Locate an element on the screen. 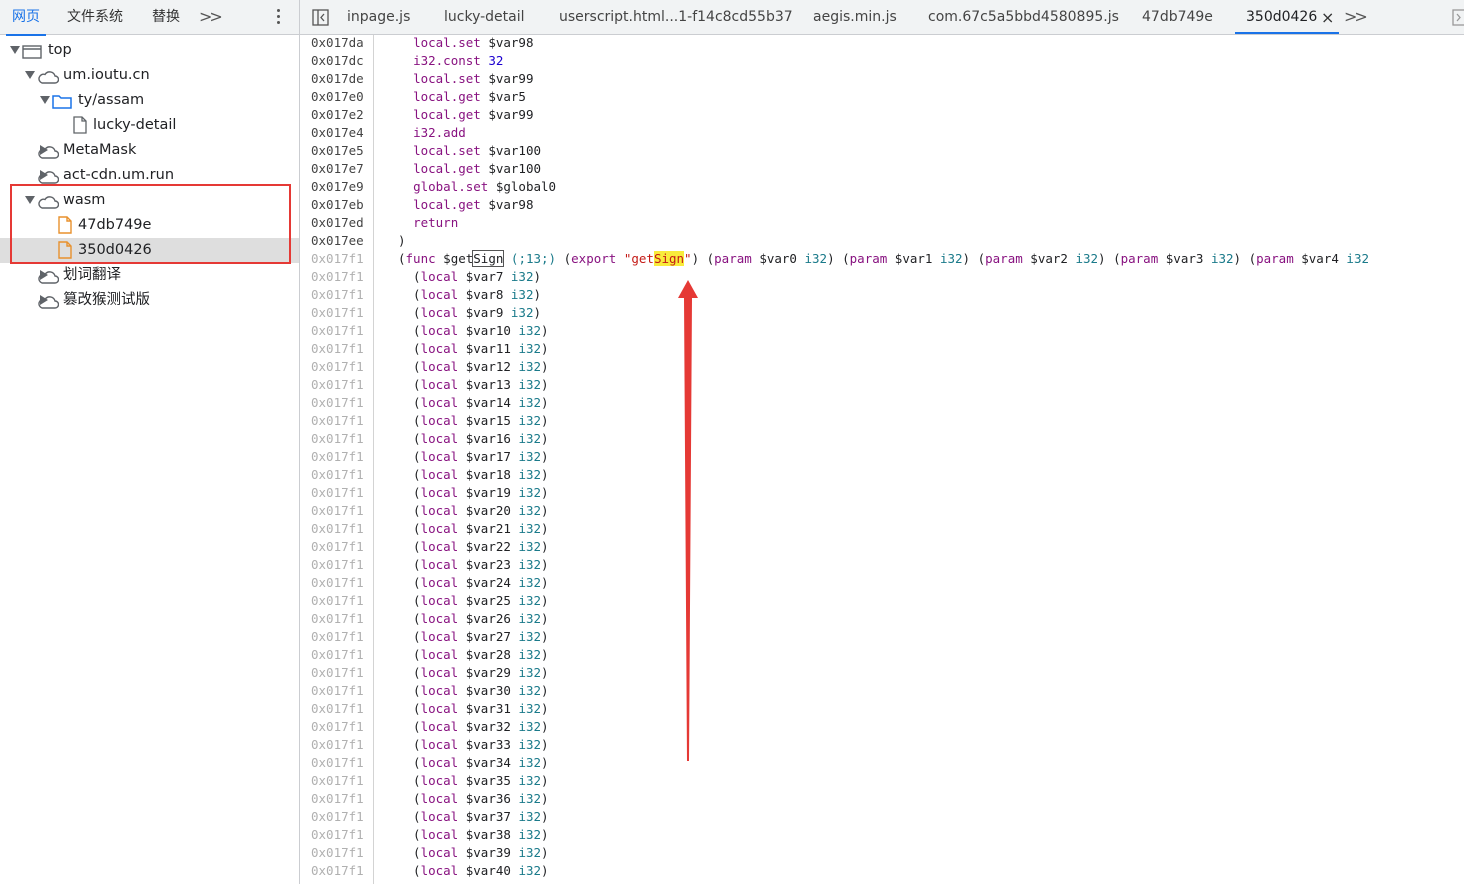 This screenshot has width=1464, height=884. code-line: (local $var19 i32) is located at coordinates (473, 492).